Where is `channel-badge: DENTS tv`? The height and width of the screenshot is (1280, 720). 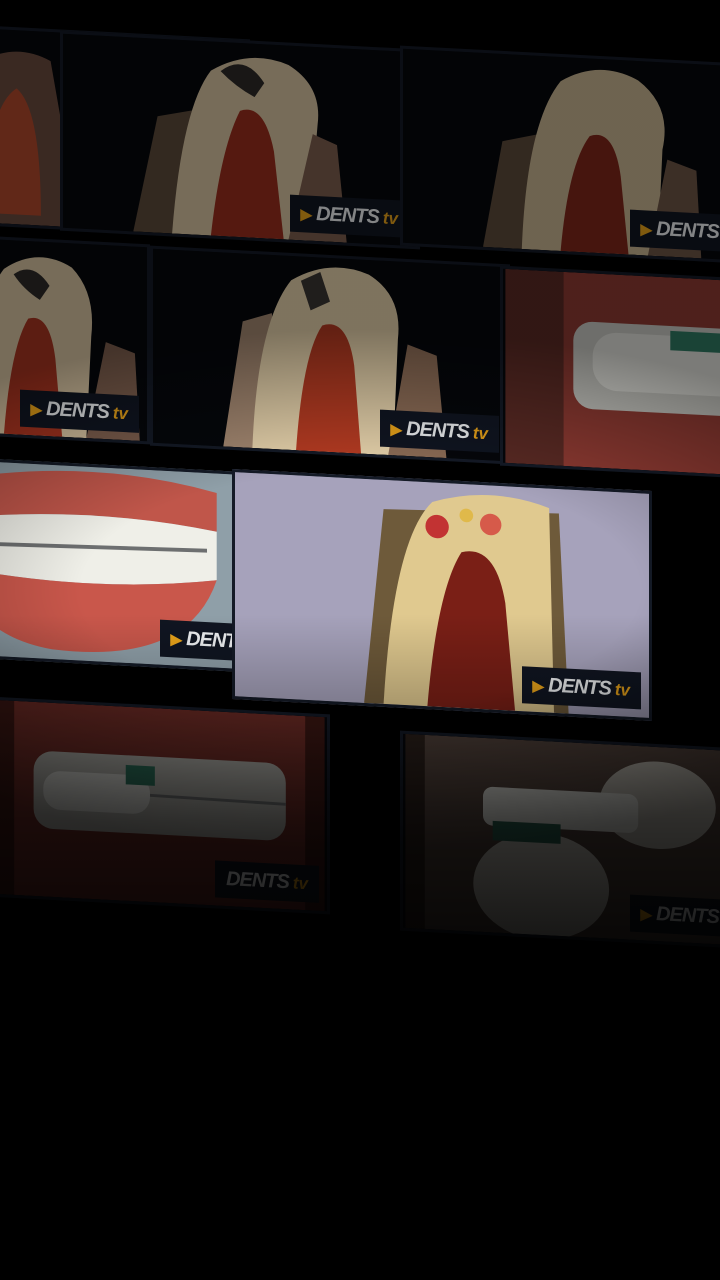 channel-badge: DENTS tv is located at coordinates (267, 881).